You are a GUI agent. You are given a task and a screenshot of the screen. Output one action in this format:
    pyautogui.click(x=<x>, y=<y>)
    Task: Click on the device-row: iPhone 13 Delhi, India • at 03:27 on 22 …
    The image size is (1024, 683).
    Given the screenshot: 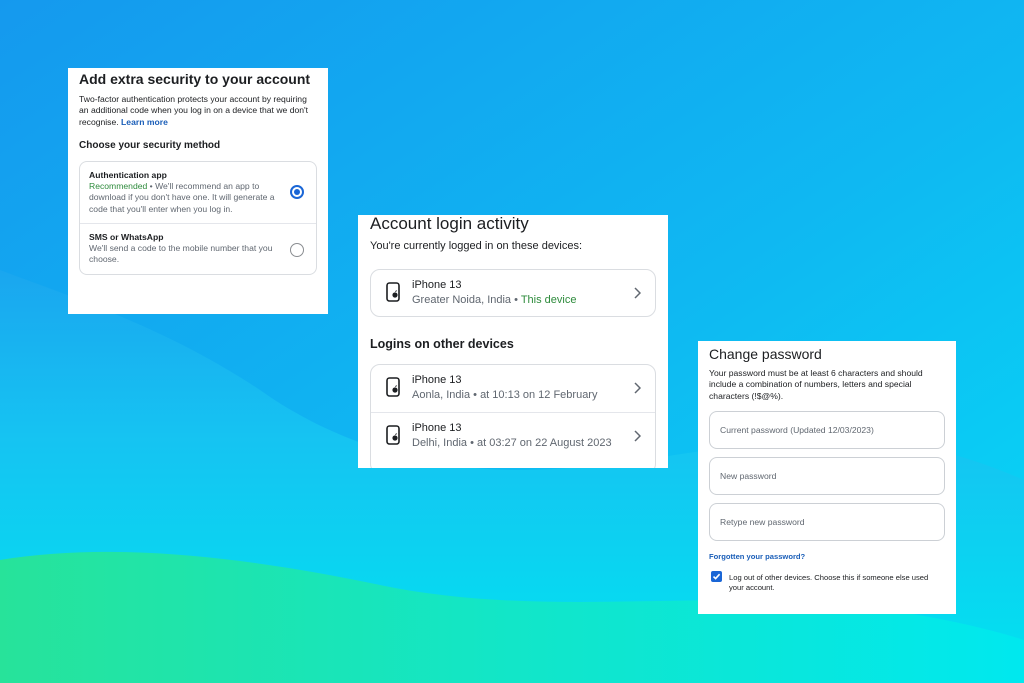 What is the action you would take?
    pyautogui.click(x=513, y=437)
    